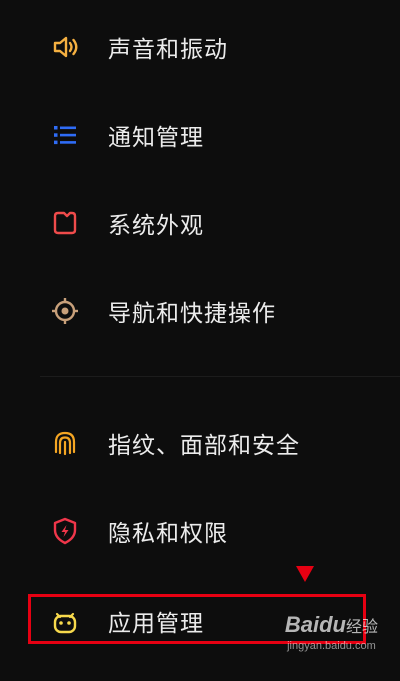 Image resolution: width=400 pixels, height=681 pixels. What do you see at coordinates (156, 138) in the screenshot?
I see `menu-item-label: 通知管理` at bounding box center [156, 138].